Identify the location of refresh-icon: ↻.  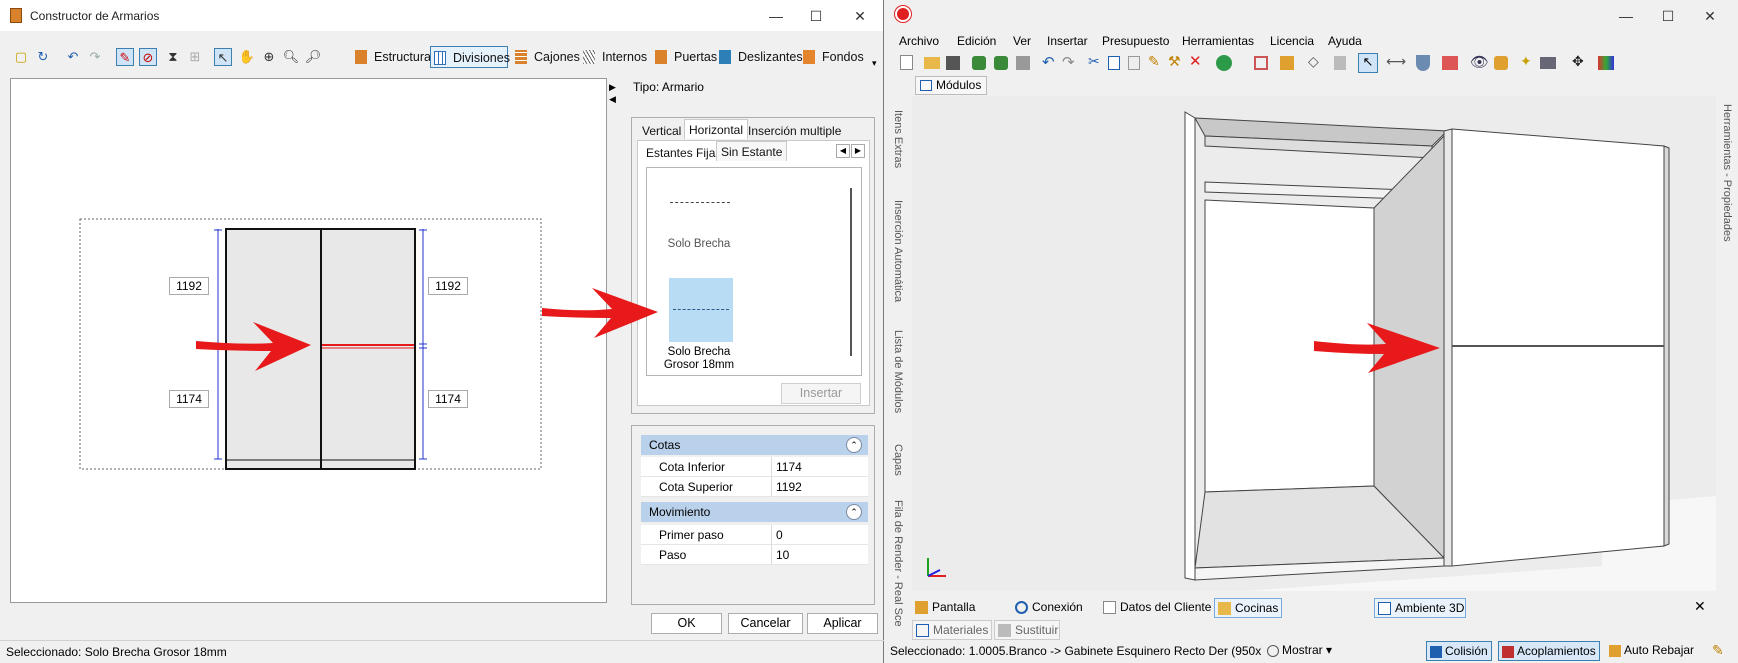
(43, 57).